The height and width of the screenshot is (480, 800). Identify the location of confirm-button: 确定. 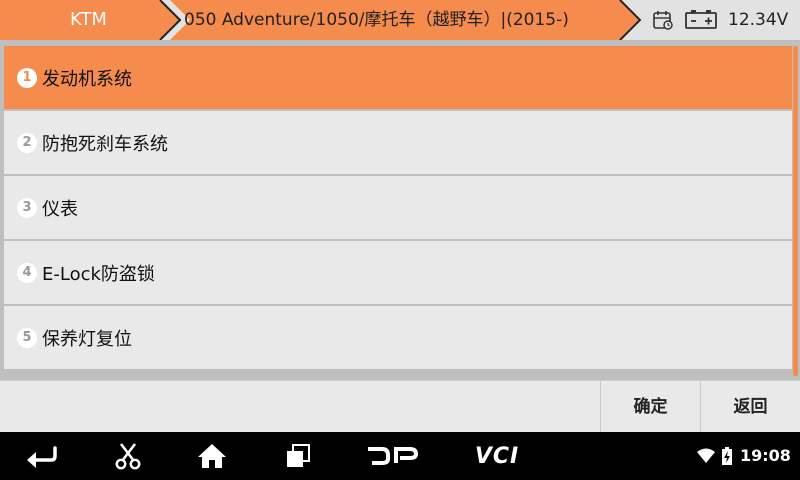
(650, 407).